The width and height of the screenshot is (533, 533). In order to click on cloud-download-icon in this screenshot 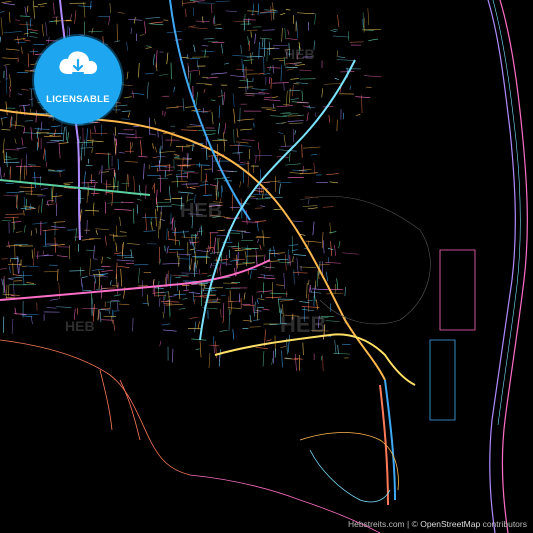, I will do `click(78, 62)`.